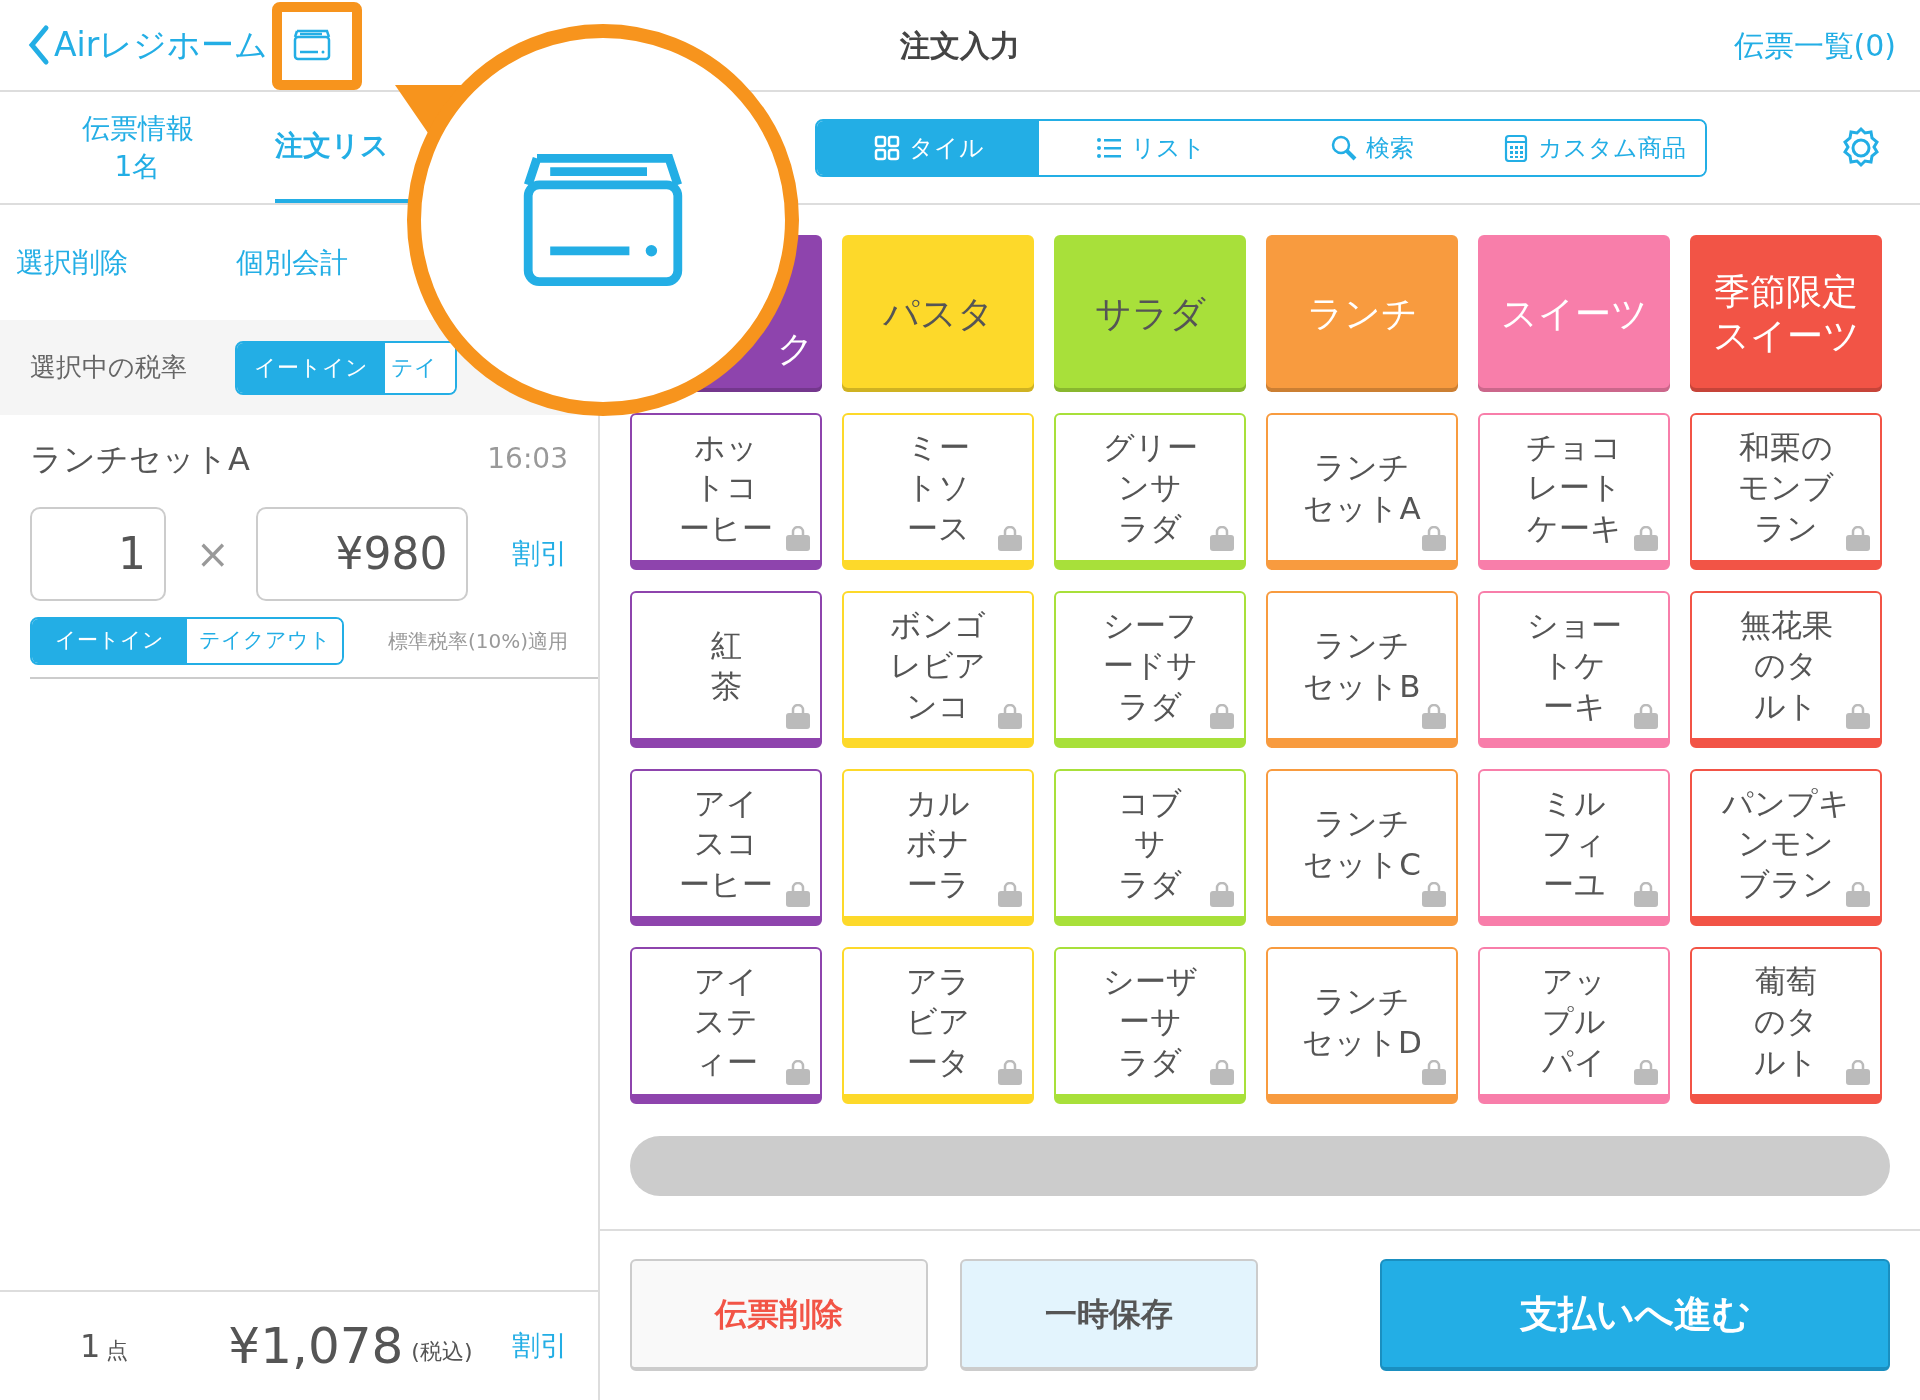 Image resolution: width=1920 pixels, height=1400 pixels. Describe the element at coordinates (98, 554) in the screenshot. I see `quantity-field: 1` at that location.